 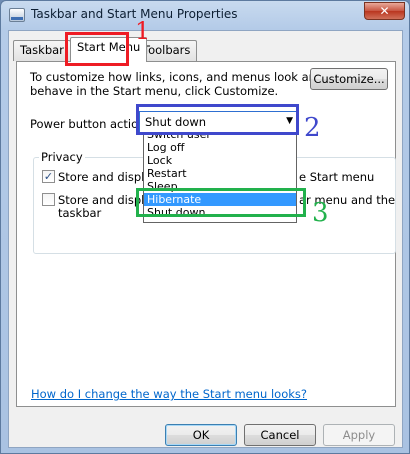 I want to click on power-button-action-label: Power button action:, so click(x=90, y=124).